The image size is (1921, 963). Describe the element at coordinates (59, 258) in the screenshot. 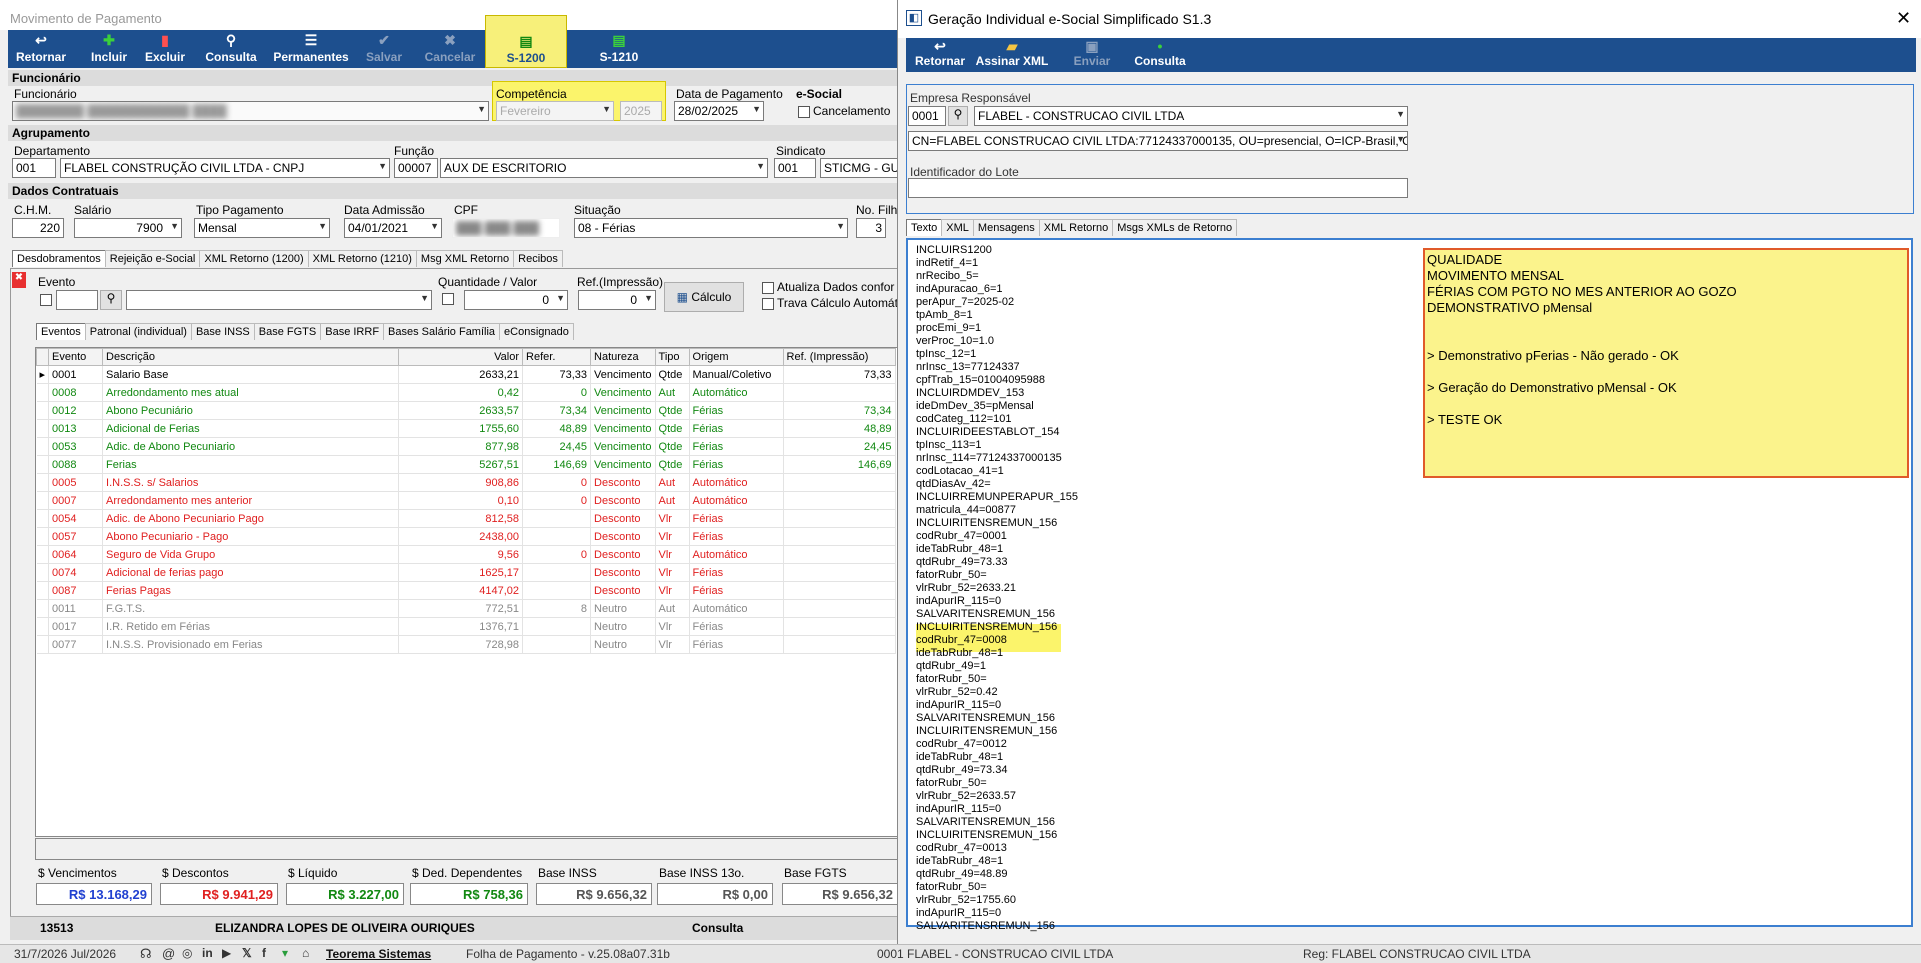

I see `tab-desdobramentos: Desdobramentos` at that location.